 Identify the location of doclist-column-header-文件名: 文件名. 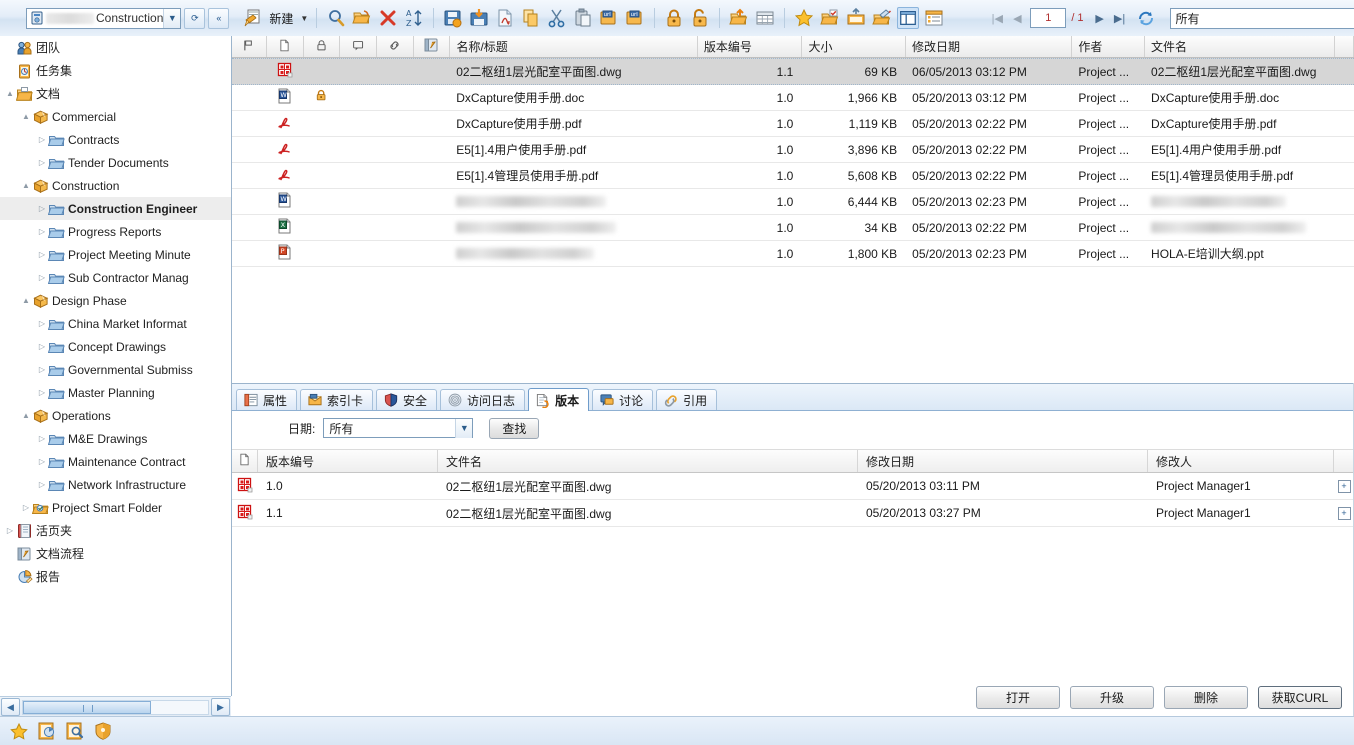
(1240, 46).